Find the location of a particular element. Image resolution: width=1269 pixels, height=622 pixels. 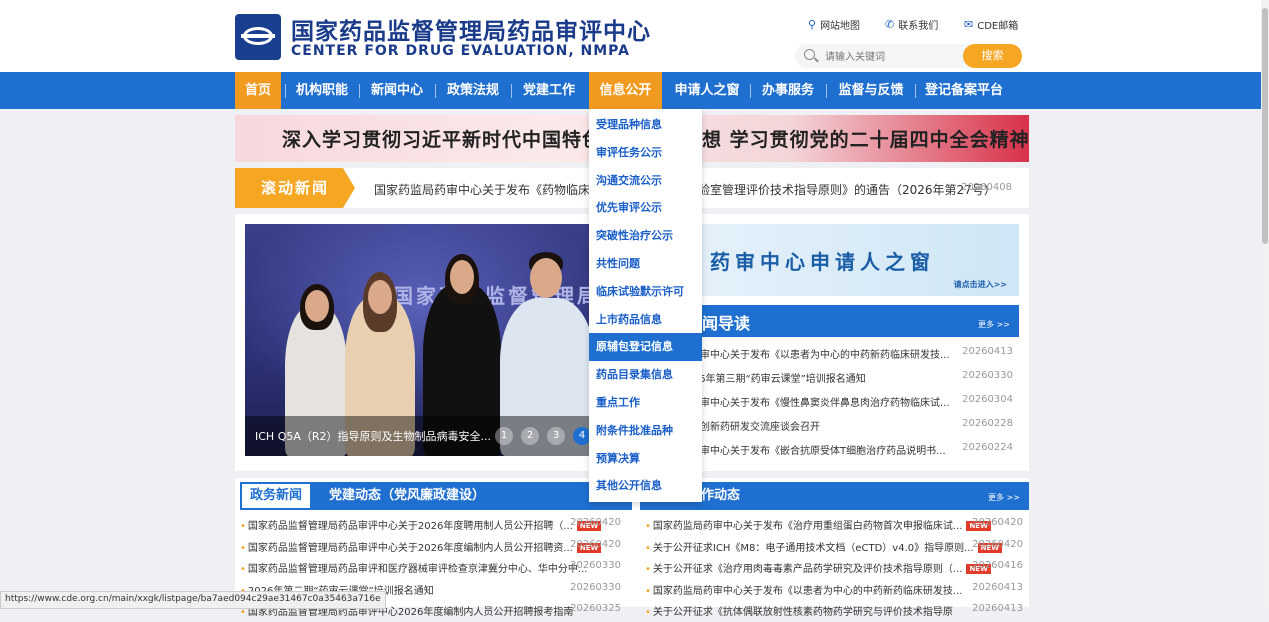

tab-party-news: 党建动态（党风廉政建设） is located at coordinates (407, 496).